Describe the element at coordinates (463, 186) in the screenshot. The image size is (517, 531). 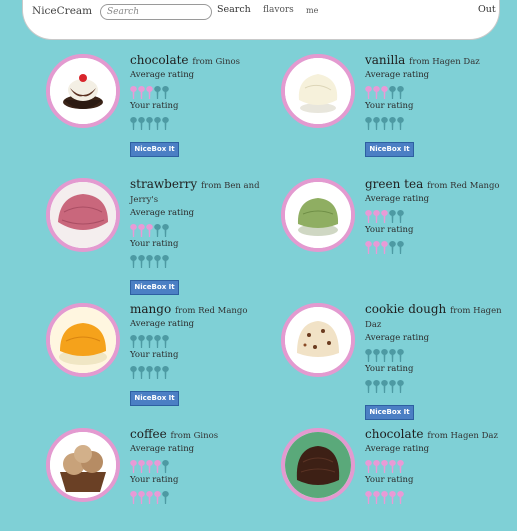
I see `flavor-source: from Red Mango` at that location.